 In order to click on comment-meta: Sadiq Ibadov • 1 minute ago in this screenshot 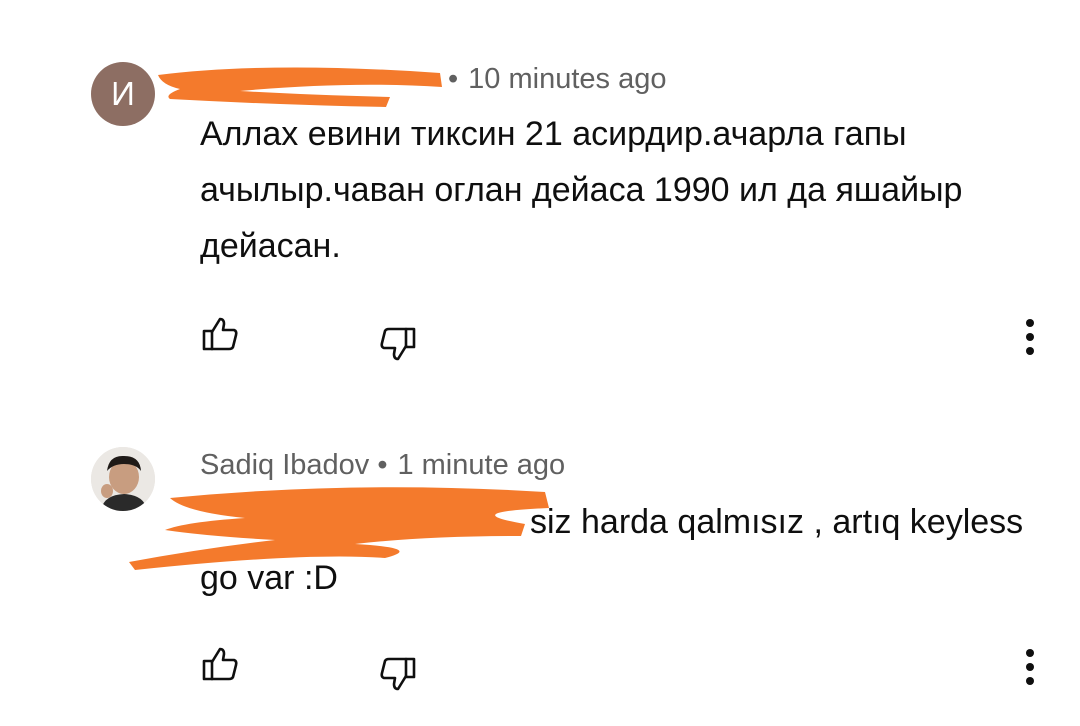, I will do `click(382, 465)`.